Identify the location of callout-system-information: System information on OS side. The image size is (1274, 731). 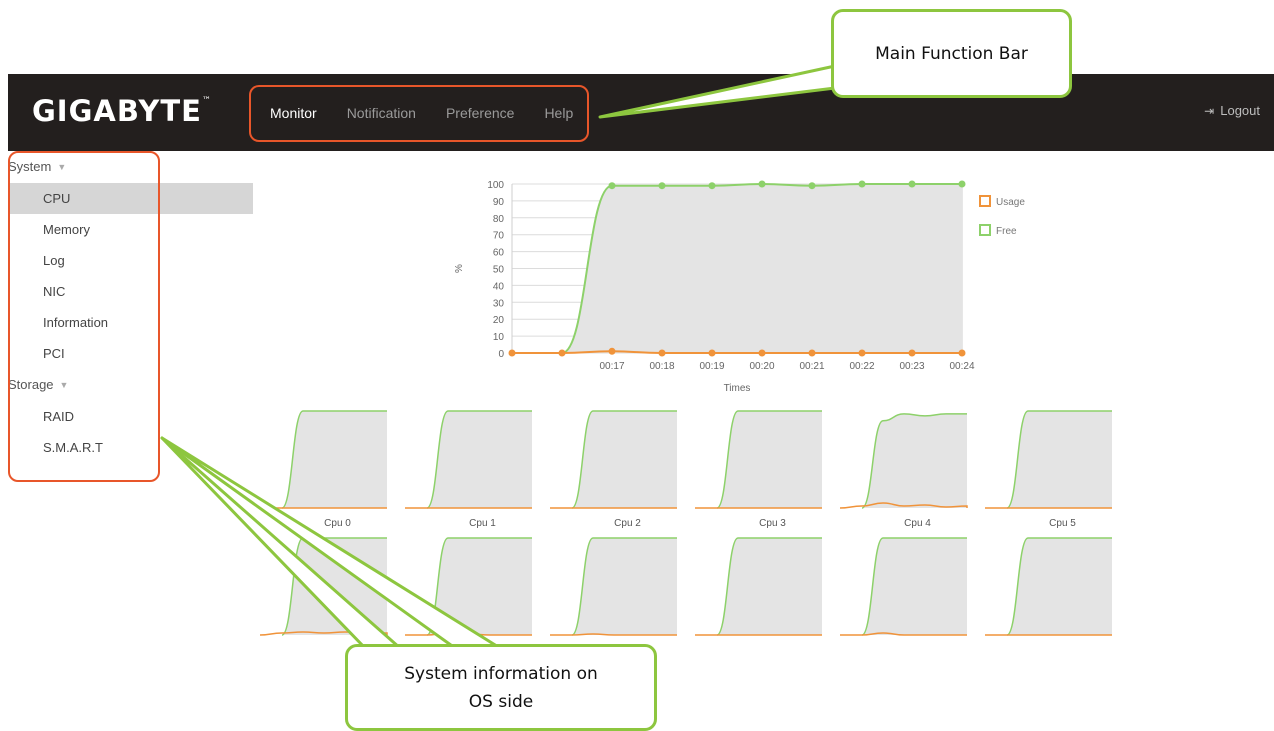
(501, 687).